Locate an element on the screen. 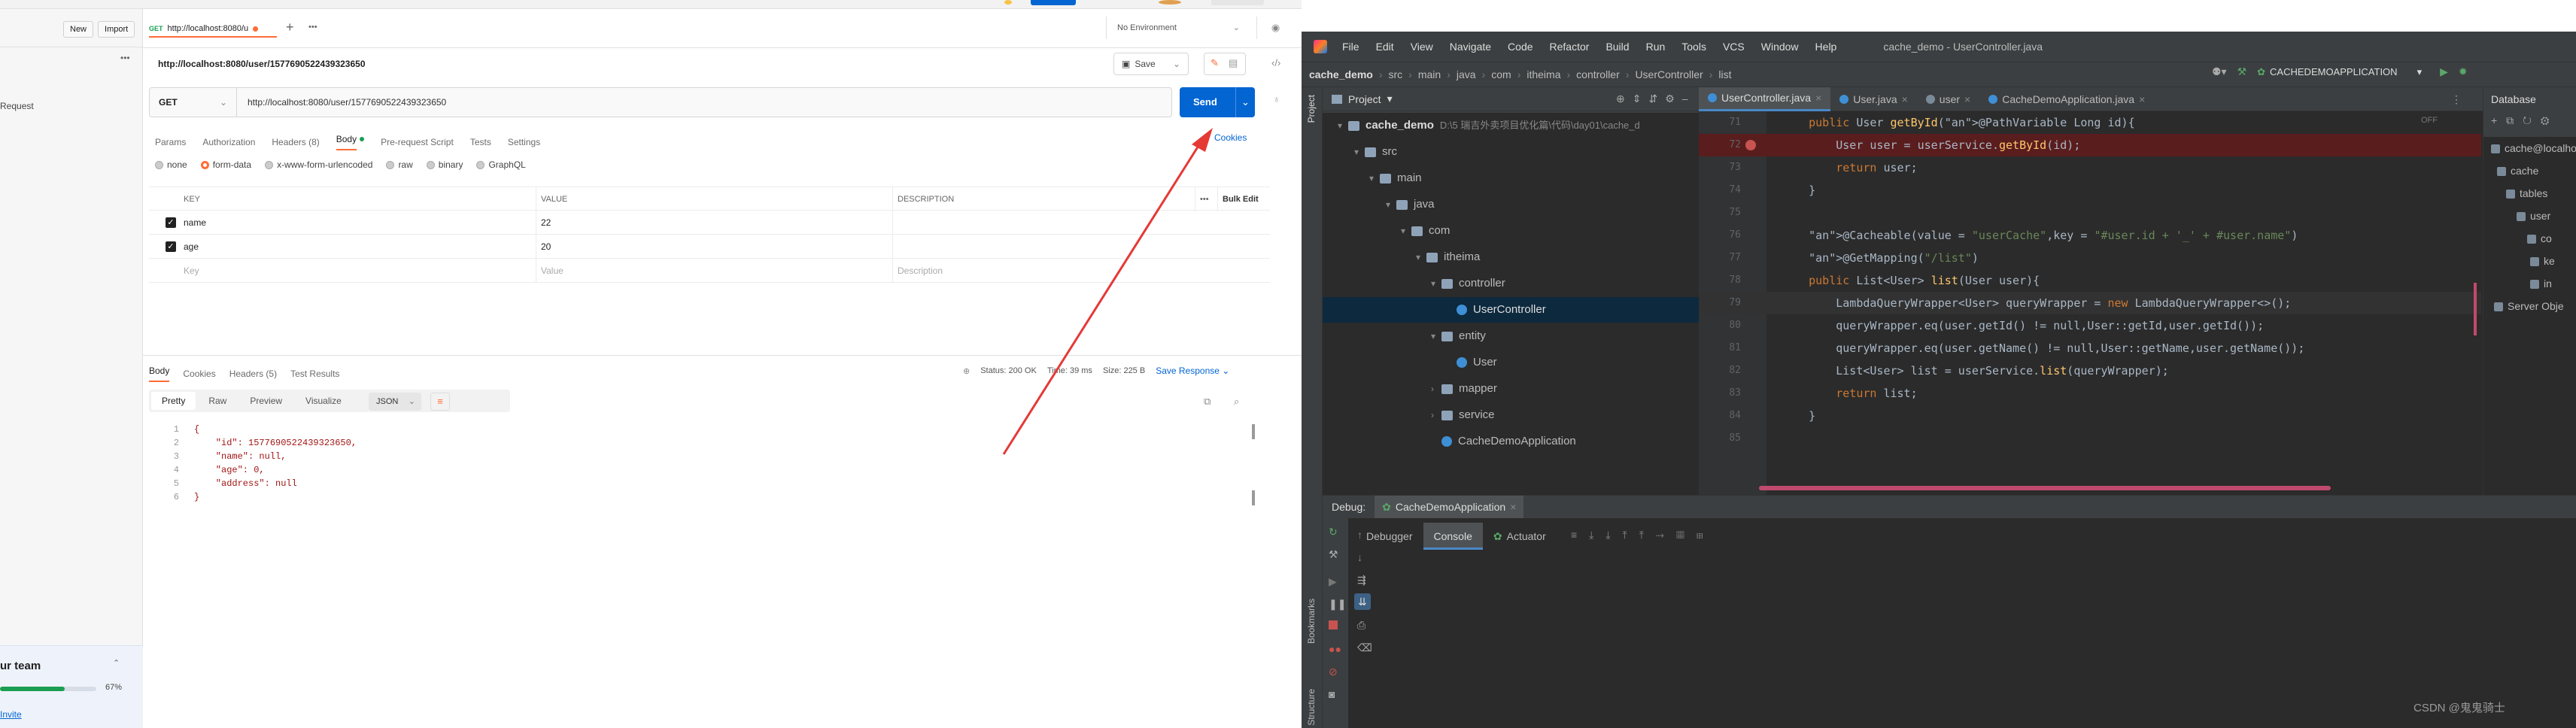  view-mode-raw: Raw is located at coordinates (218, 401).